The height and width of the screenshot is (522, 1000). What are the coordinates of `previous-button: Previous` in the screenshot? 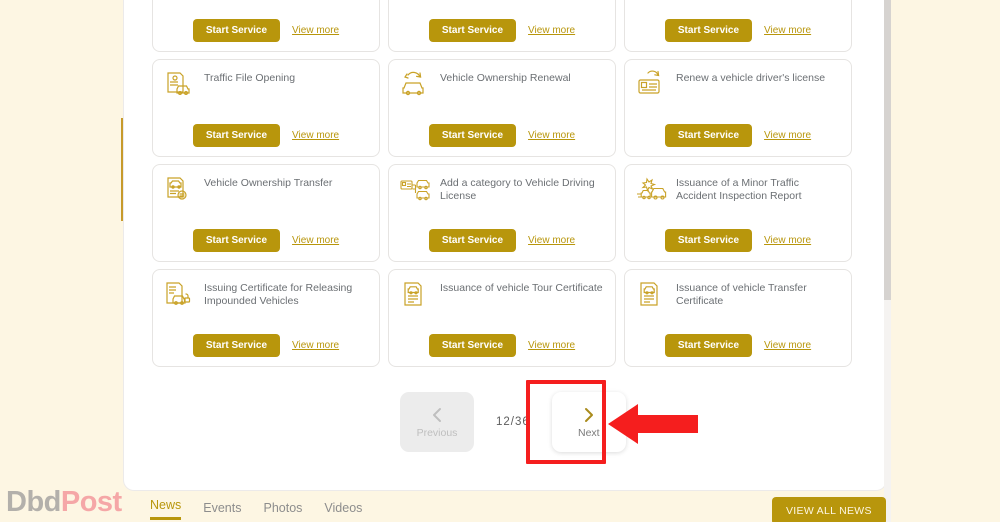 It's located at (437, 422).